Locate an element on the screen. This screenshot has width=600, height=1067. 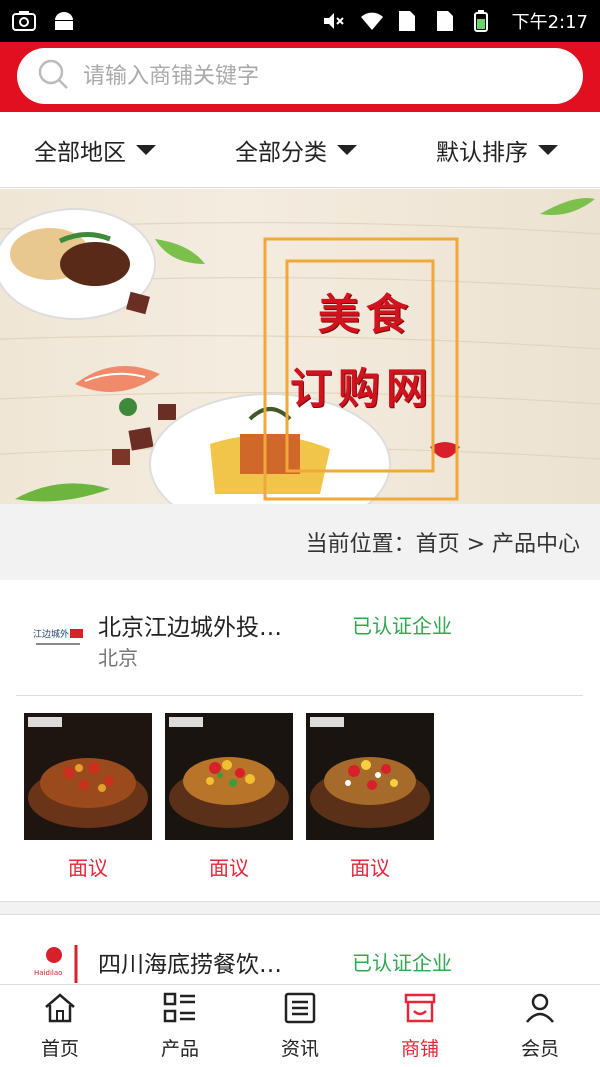
user-icon is located at coordinates (540, 1010).